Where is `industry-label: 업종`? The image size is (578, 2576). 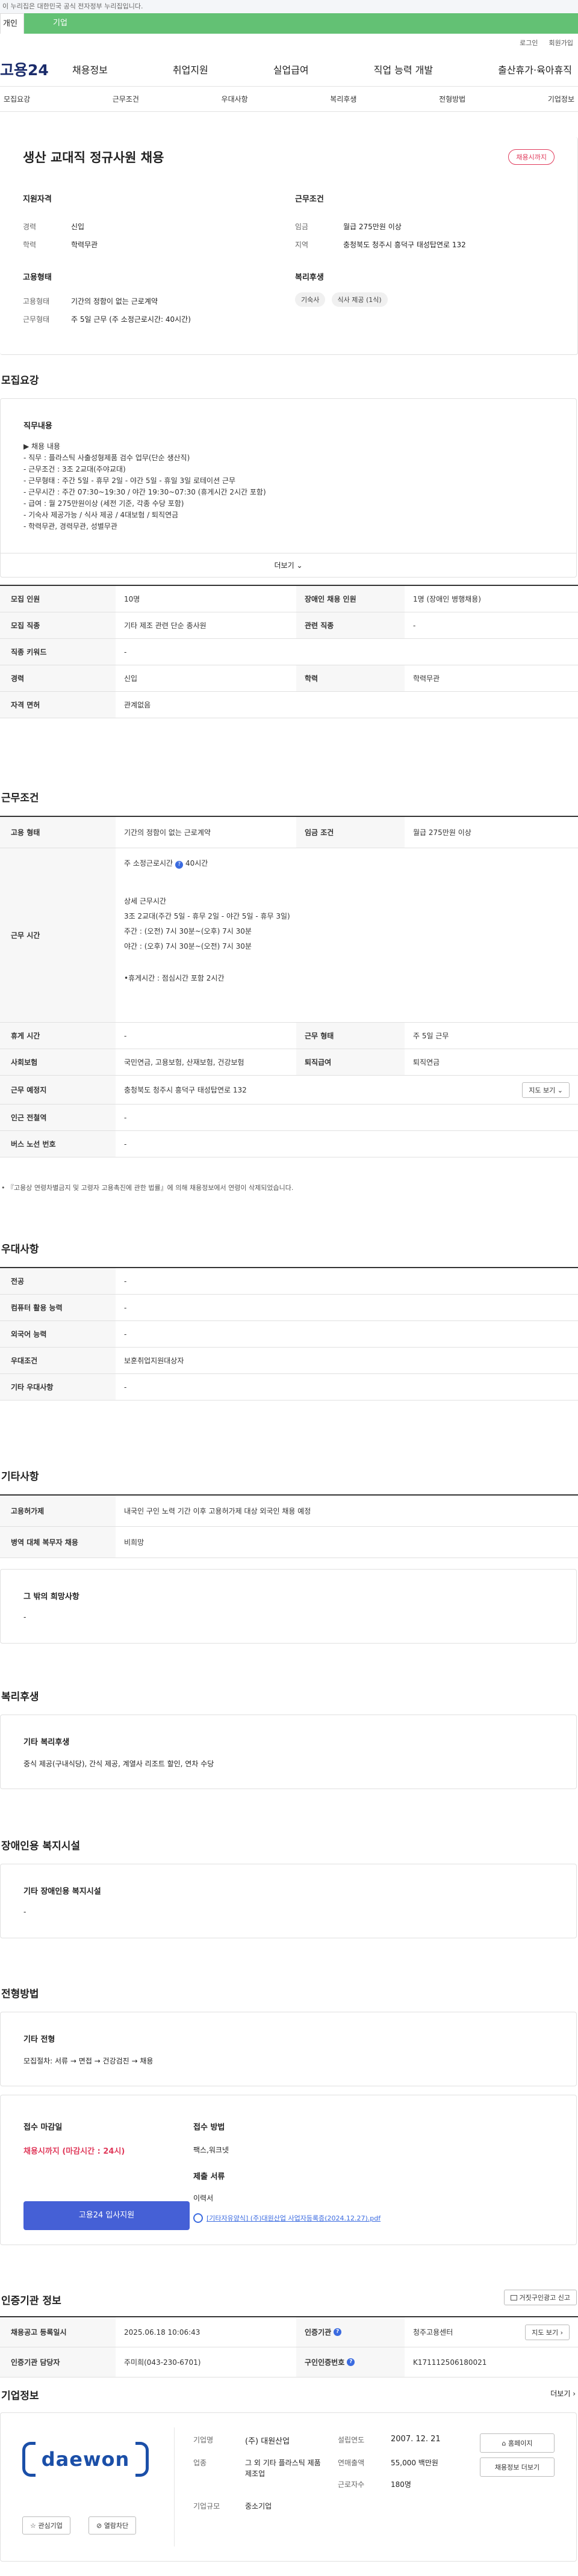 industry-label: 업종 is located at coordinates (200, 2463).